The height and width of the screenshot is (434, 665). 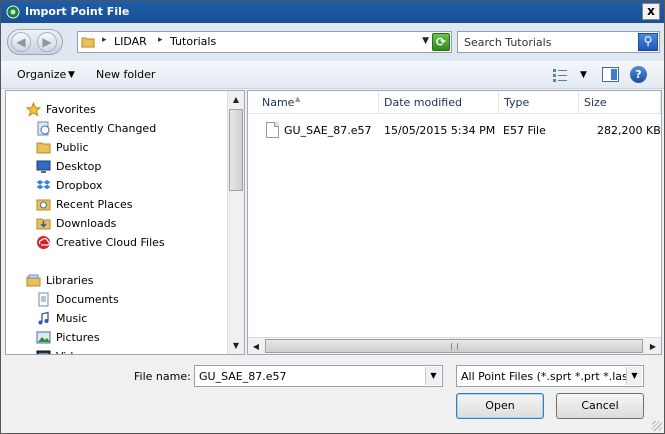 I want to click on sort-ascending-icon: ▲, so click(x=298, y=99).